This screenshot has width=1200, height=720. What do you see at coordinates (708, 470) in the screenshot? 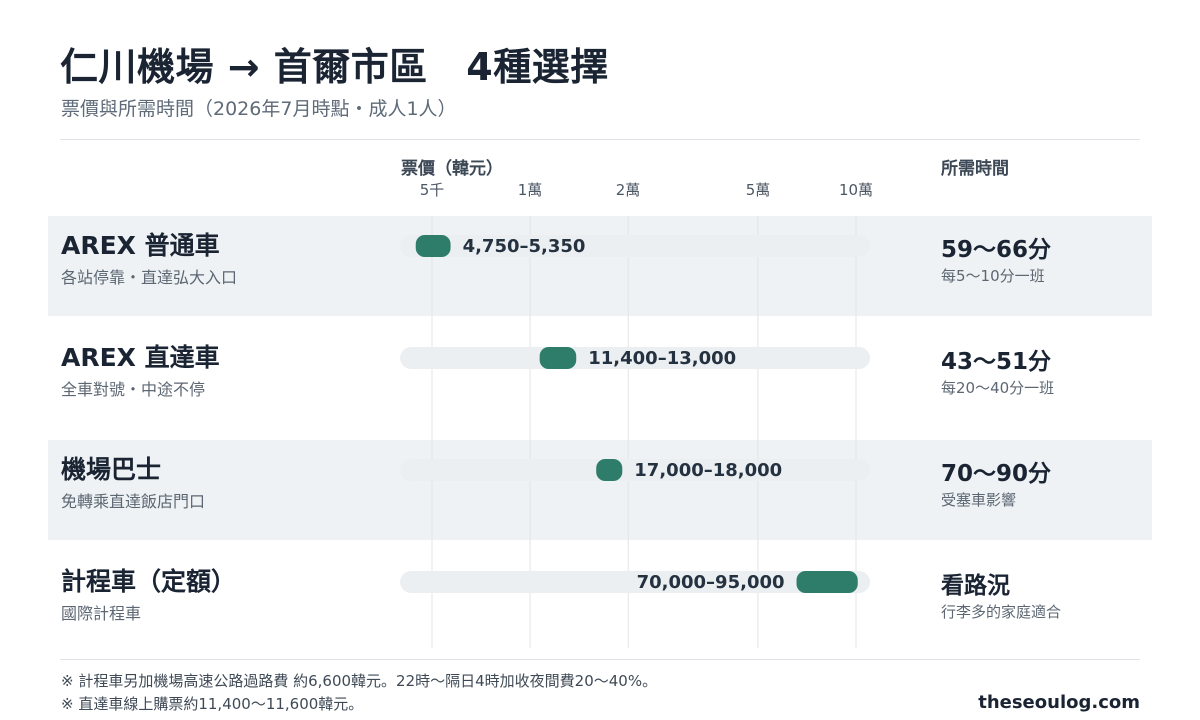
I see `range-label-2: 17,000–18,000` at bounding box center [708, 470].